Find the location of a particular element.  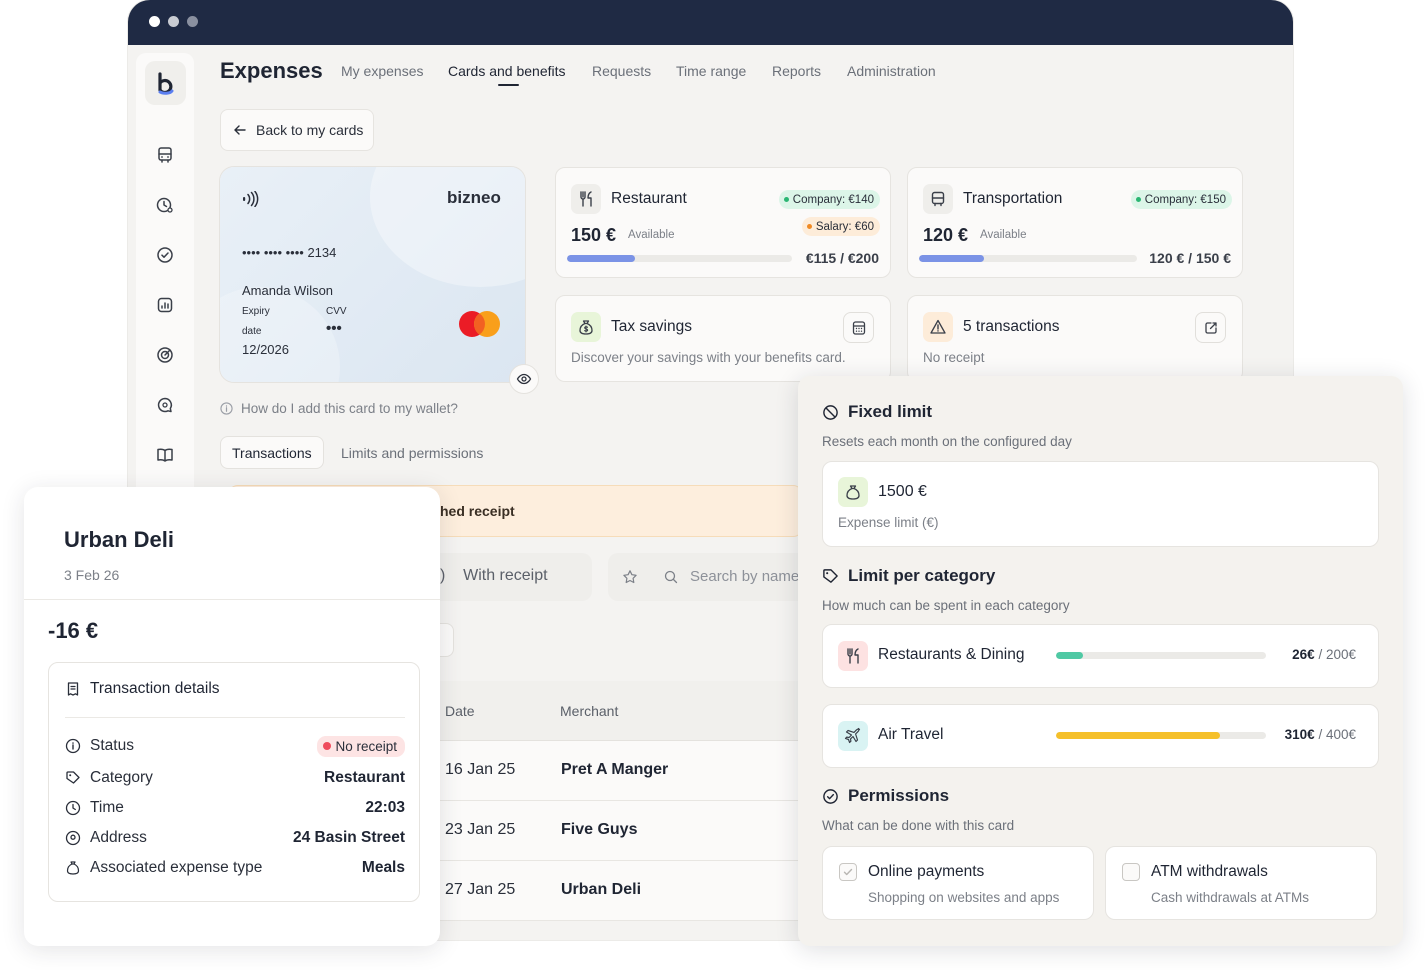

status-label: Status is located at coordinates (112, 745).